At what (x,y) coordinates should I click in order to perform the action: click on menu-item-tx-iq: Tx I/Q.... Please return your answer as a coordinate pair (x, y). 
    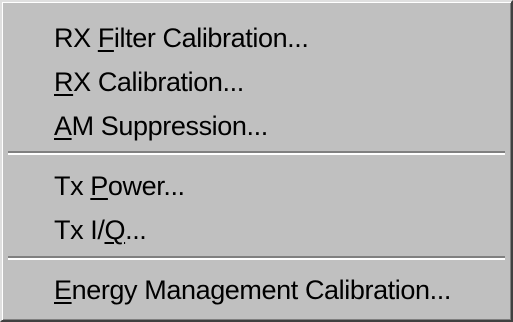
    Looking at the image, I should click on (256, 230).